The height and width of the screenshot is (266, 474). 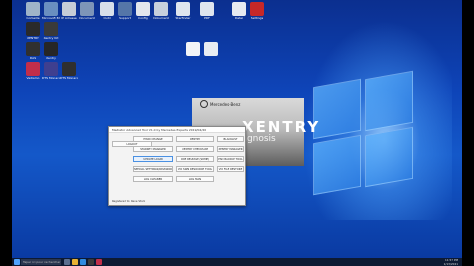 I want to click on start-icon, so click(x=17, y=262).